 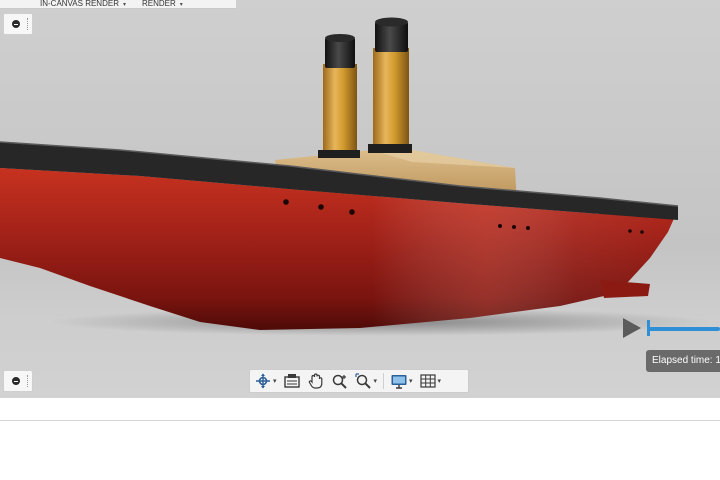 I want to click on elapsed-time-label: Elapsed time: 1, so click(x=683, y=361).